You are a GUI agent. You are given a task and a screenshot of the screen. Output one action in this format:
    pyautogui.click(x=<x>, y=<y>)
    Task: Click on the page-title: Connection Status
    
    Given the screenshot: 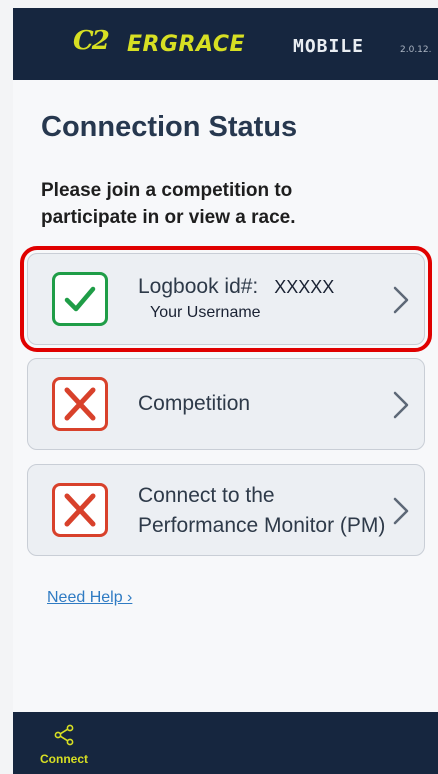 What is the action you would take?
    pyautogui.click(x=169, y=127)
    